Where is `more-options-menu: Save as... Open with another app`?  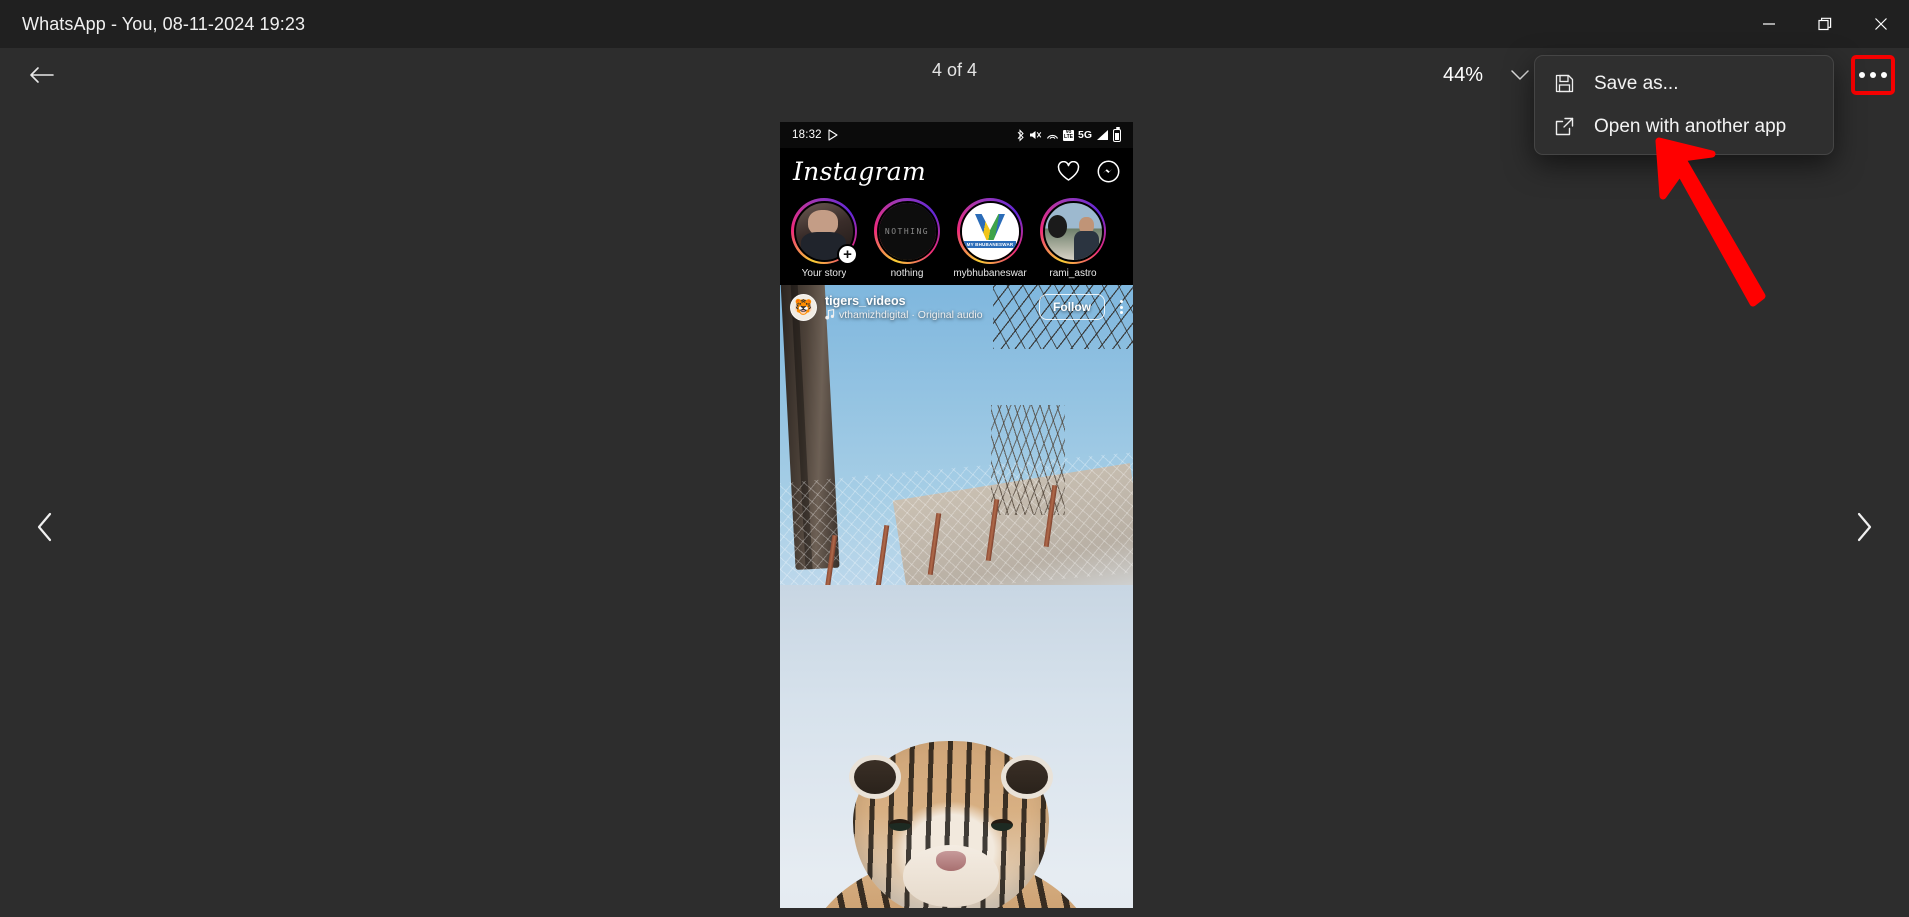
more-options-menu: Save as... Open with another app is located at coordinates (1684, 105).